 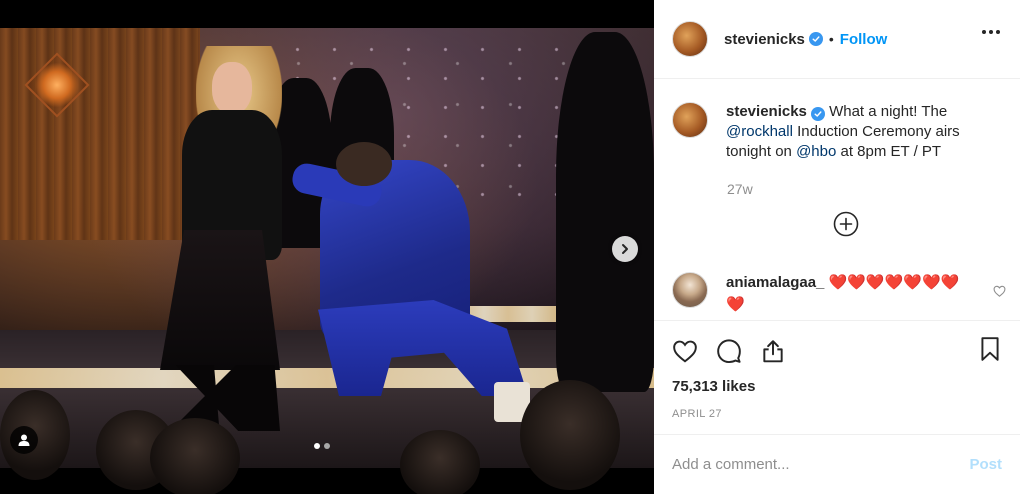 I want to click on woman-face, so click(x=232, y=88).